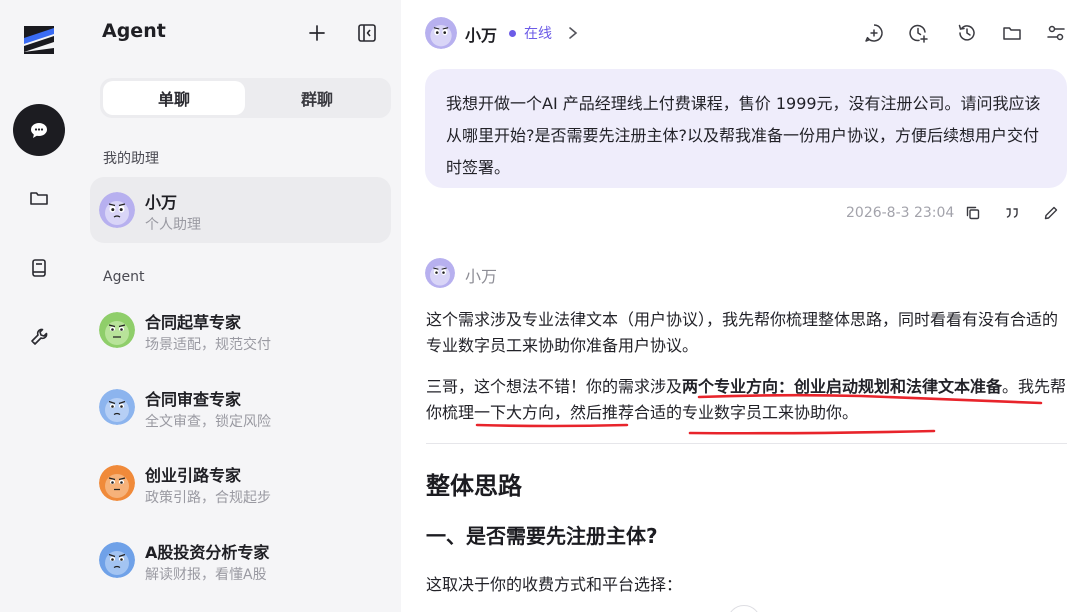 The width and height of the screenshot is (1080, 612). What do you see at coordinates (542, 536) in the screenshot?
I see `subsection-heading: 一、是否需要先注册主体?` at bounding box center [542, 536].